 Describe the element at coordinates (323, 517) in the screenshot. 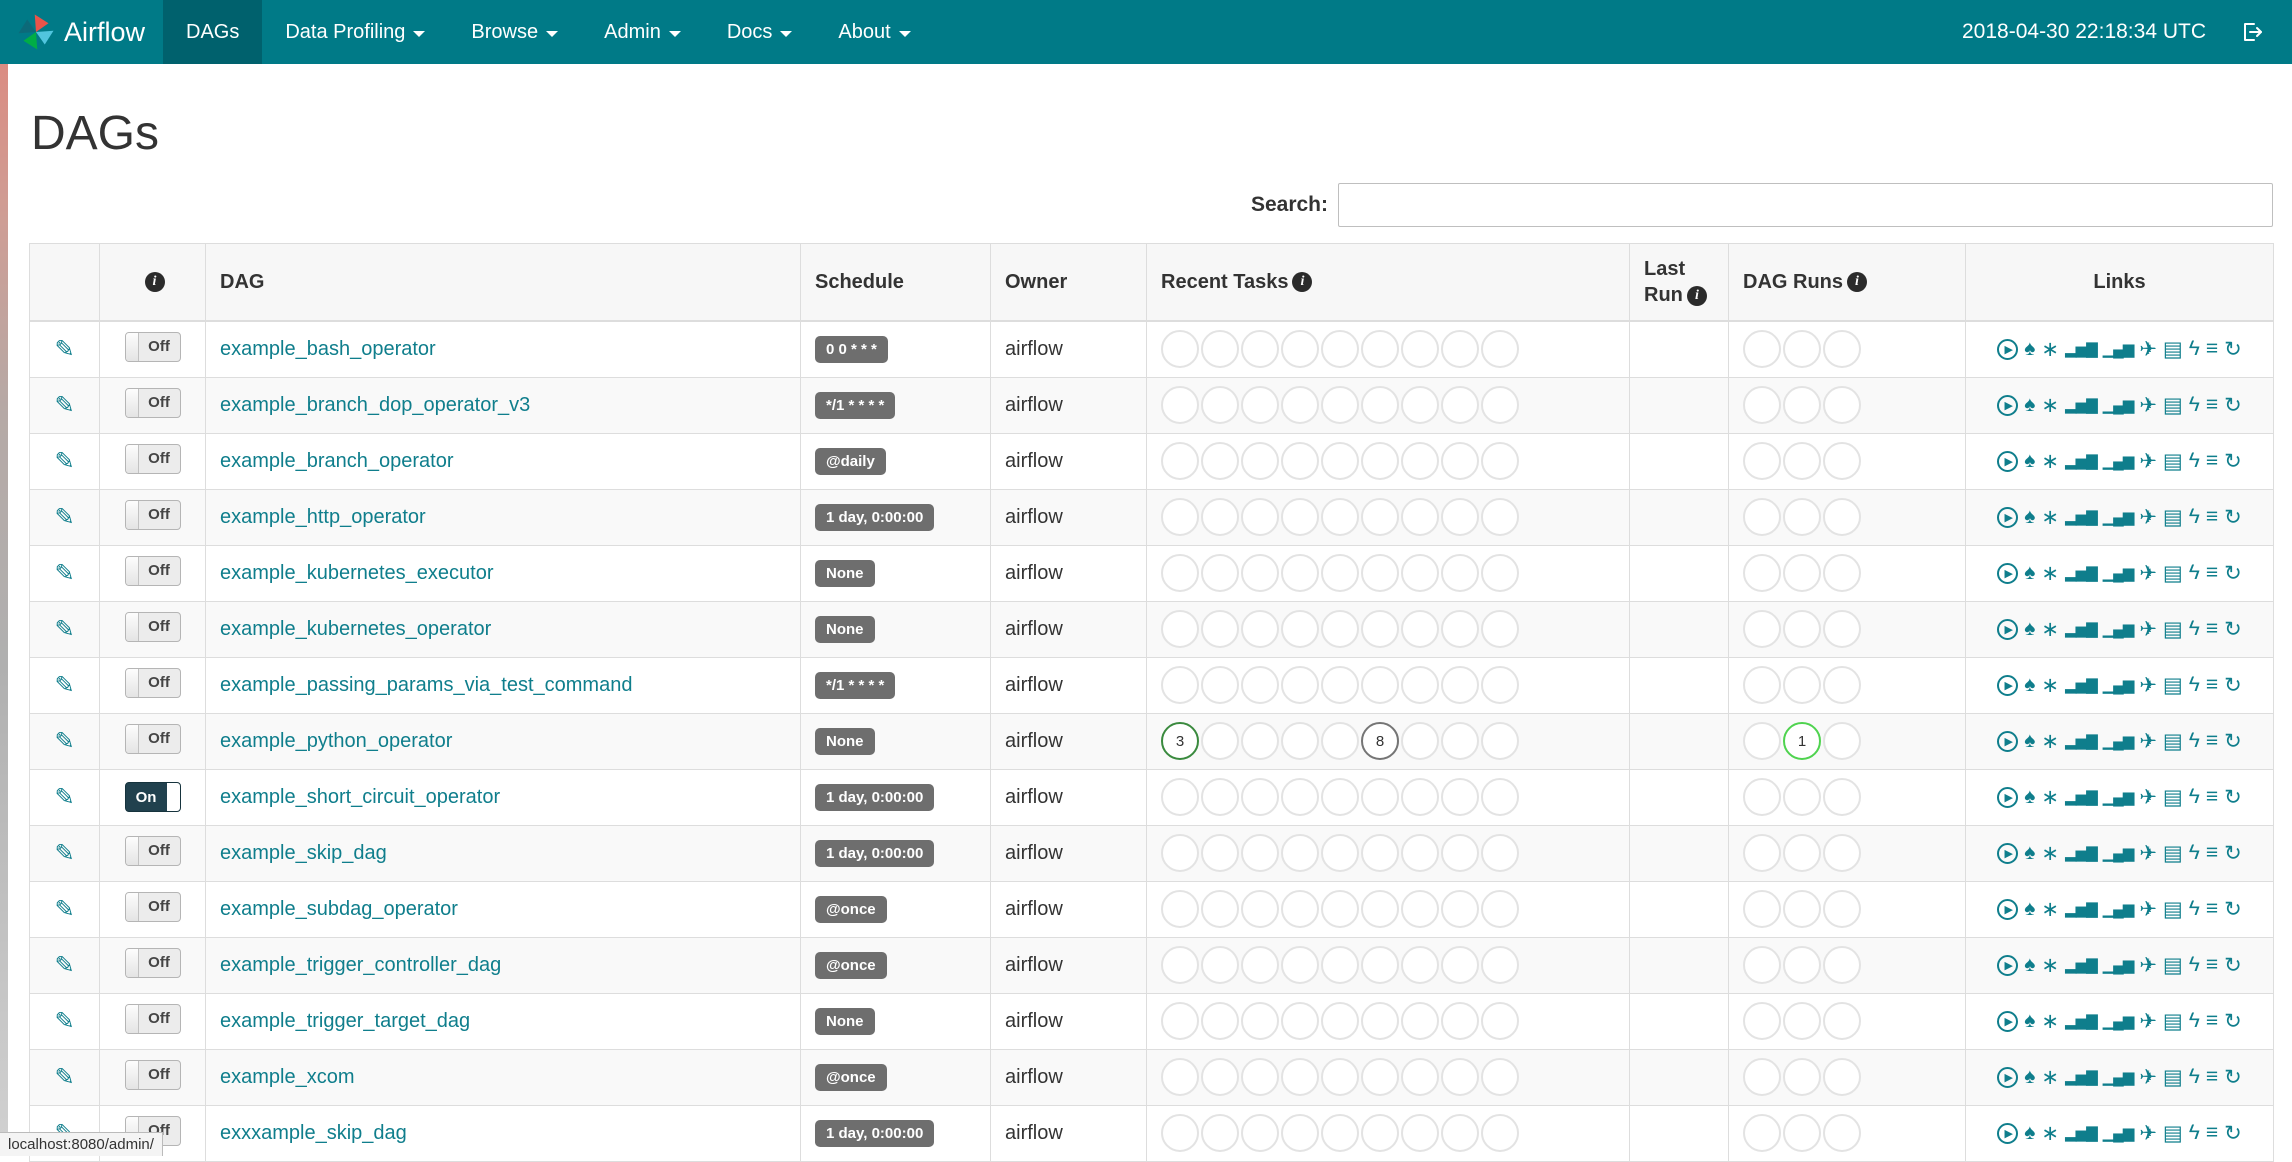

I see `dag-link: example_http_operator` at that location.